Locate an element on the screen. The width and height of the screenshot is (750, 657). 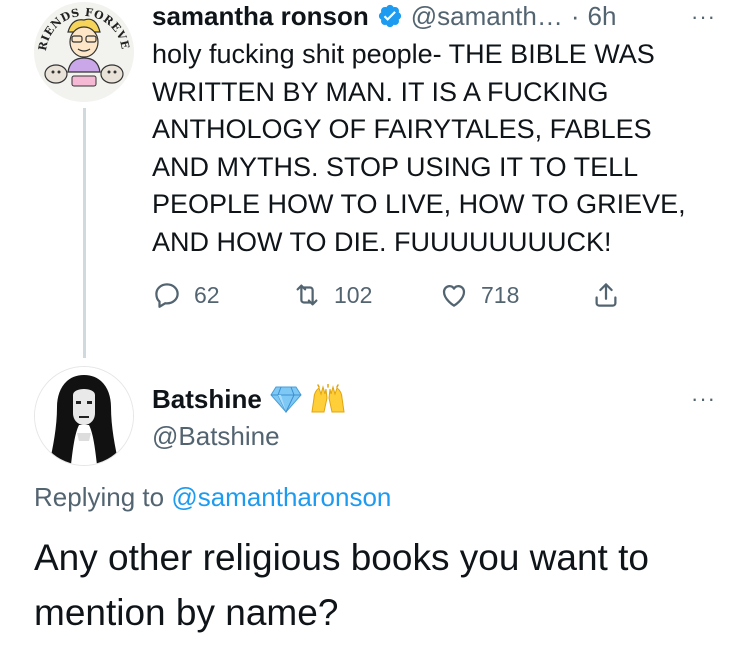
replying-to-line: Replying to @samantharonson is located at coordinates (212, 497).